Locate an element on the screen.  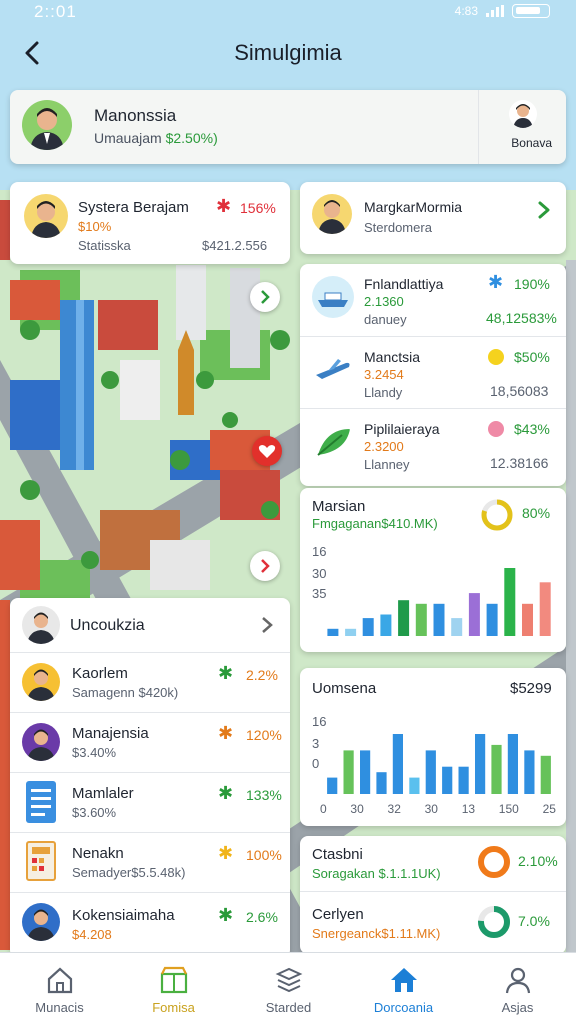
asset-title: Piplilaieraya is located at coordinates (402, 429).